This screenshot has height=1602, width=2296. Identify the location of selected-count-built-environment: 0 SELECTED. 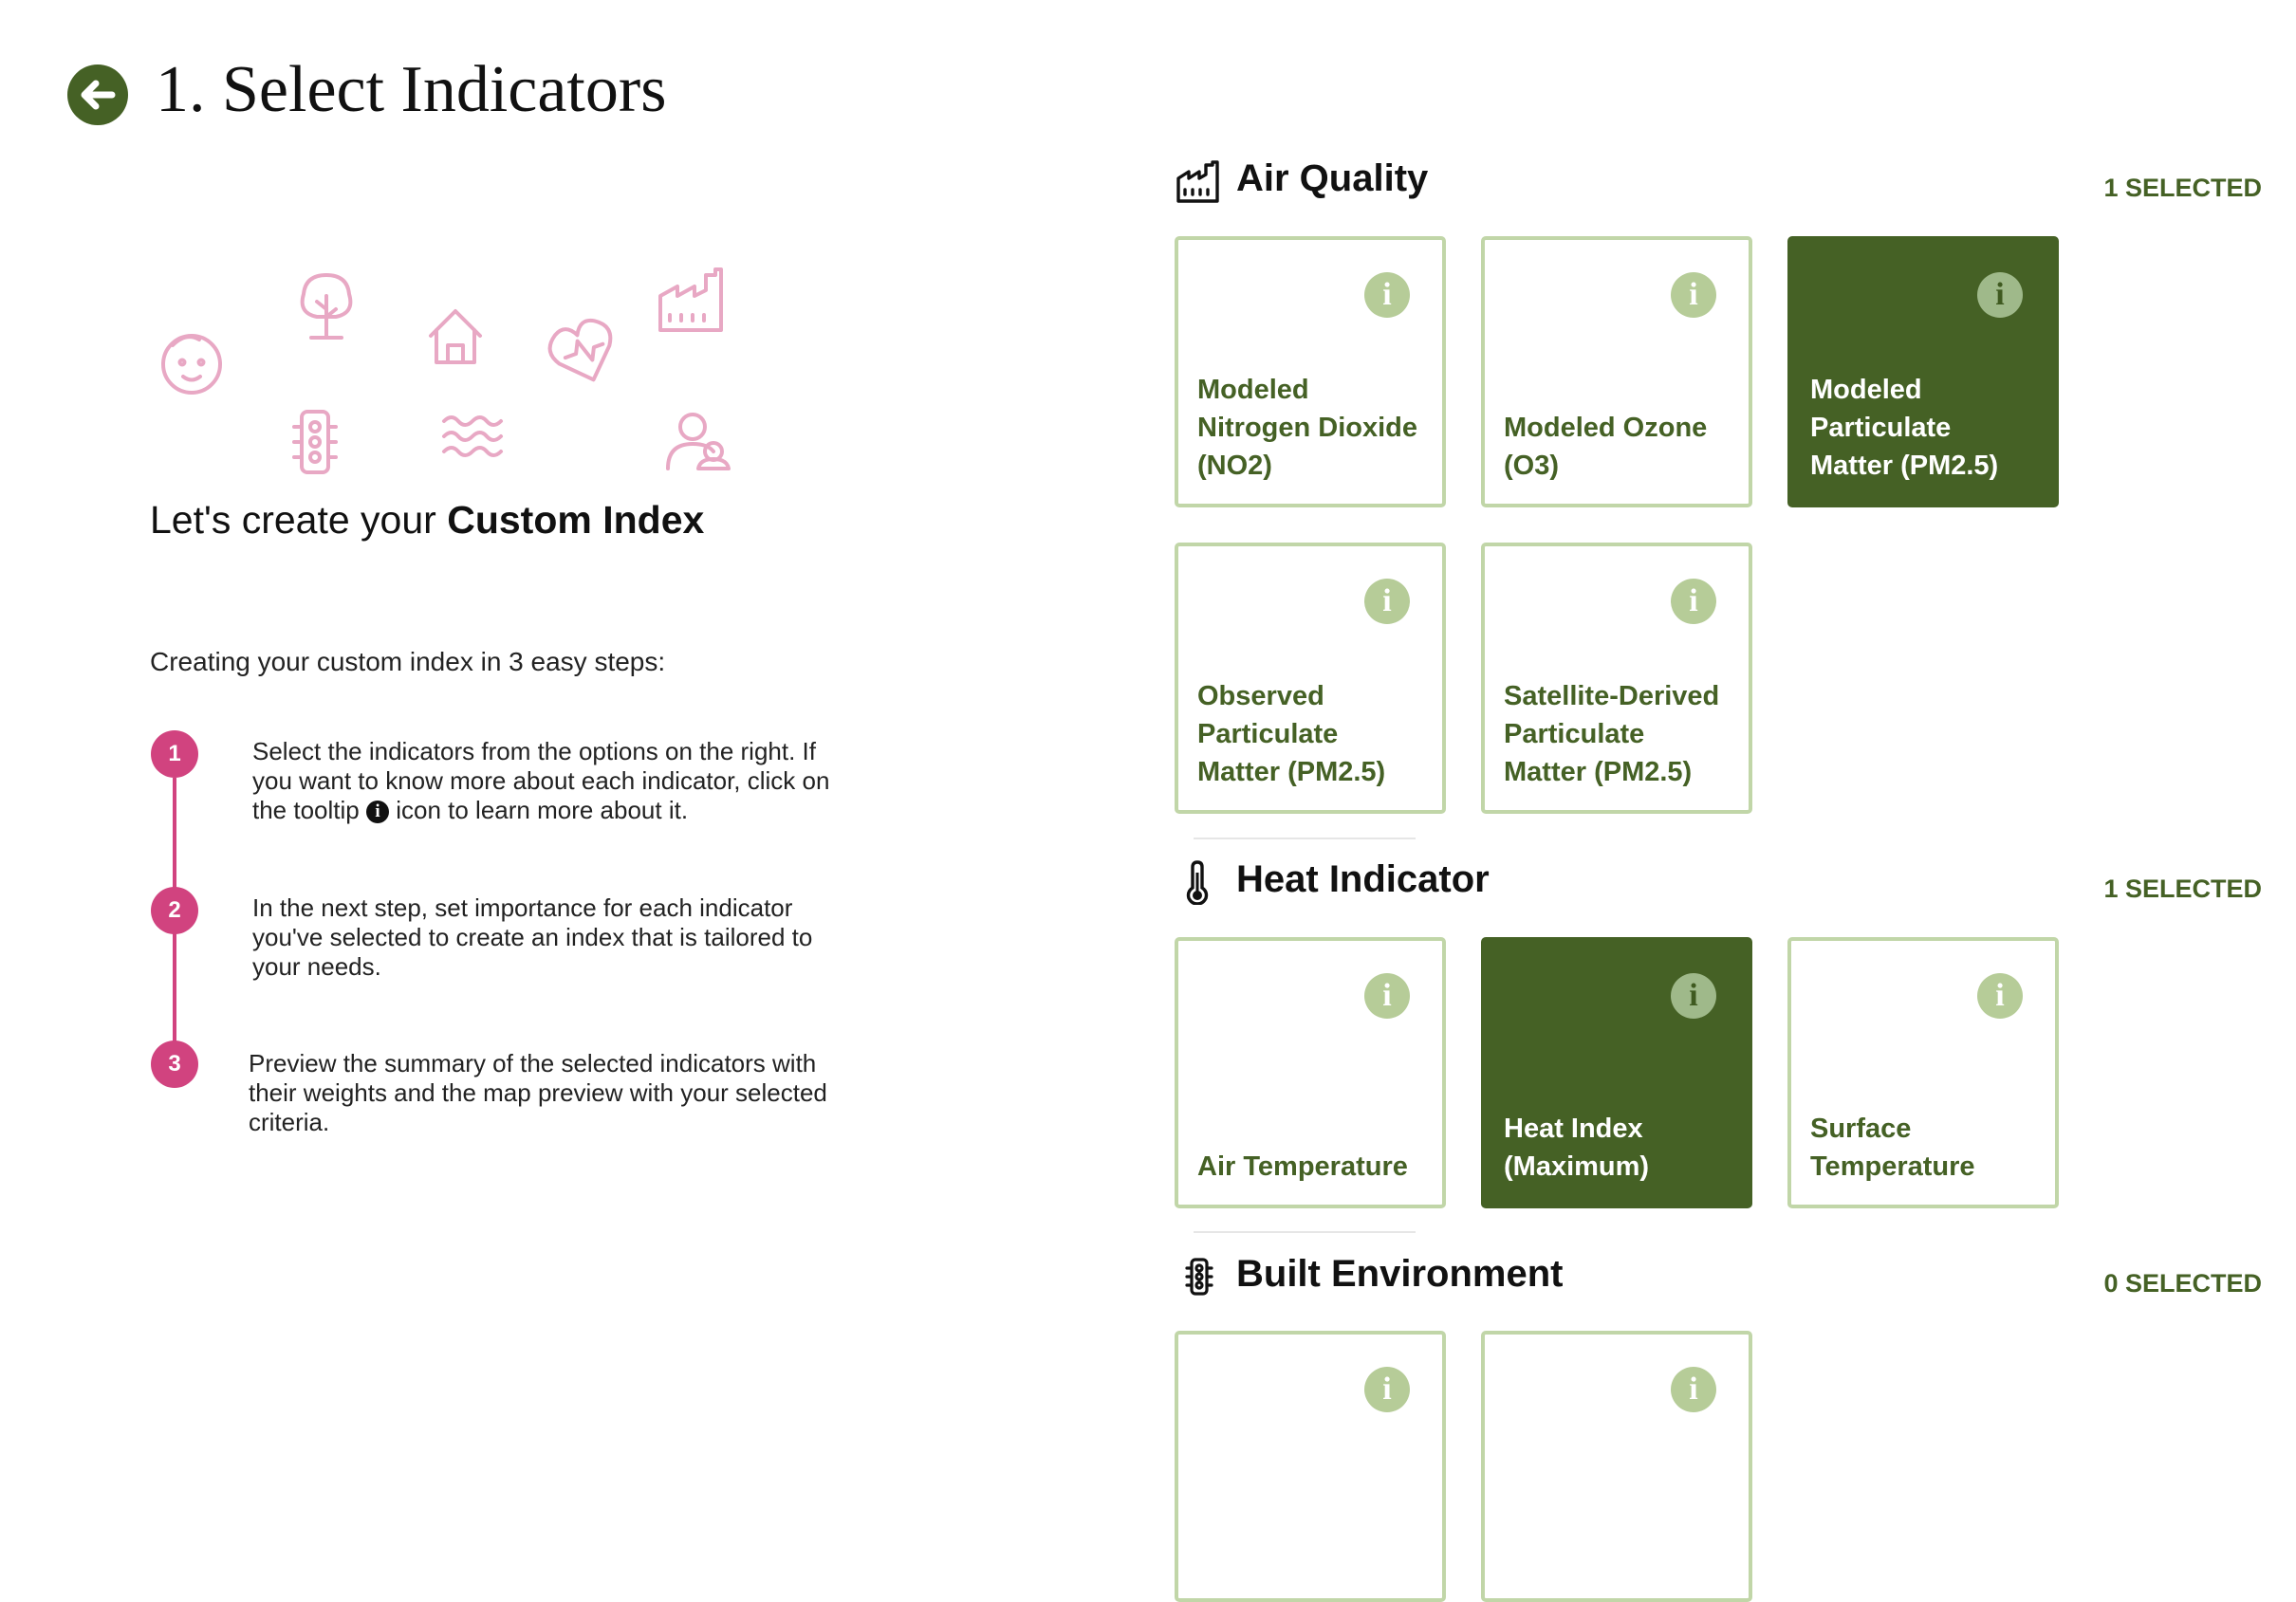
(2182, 1283).